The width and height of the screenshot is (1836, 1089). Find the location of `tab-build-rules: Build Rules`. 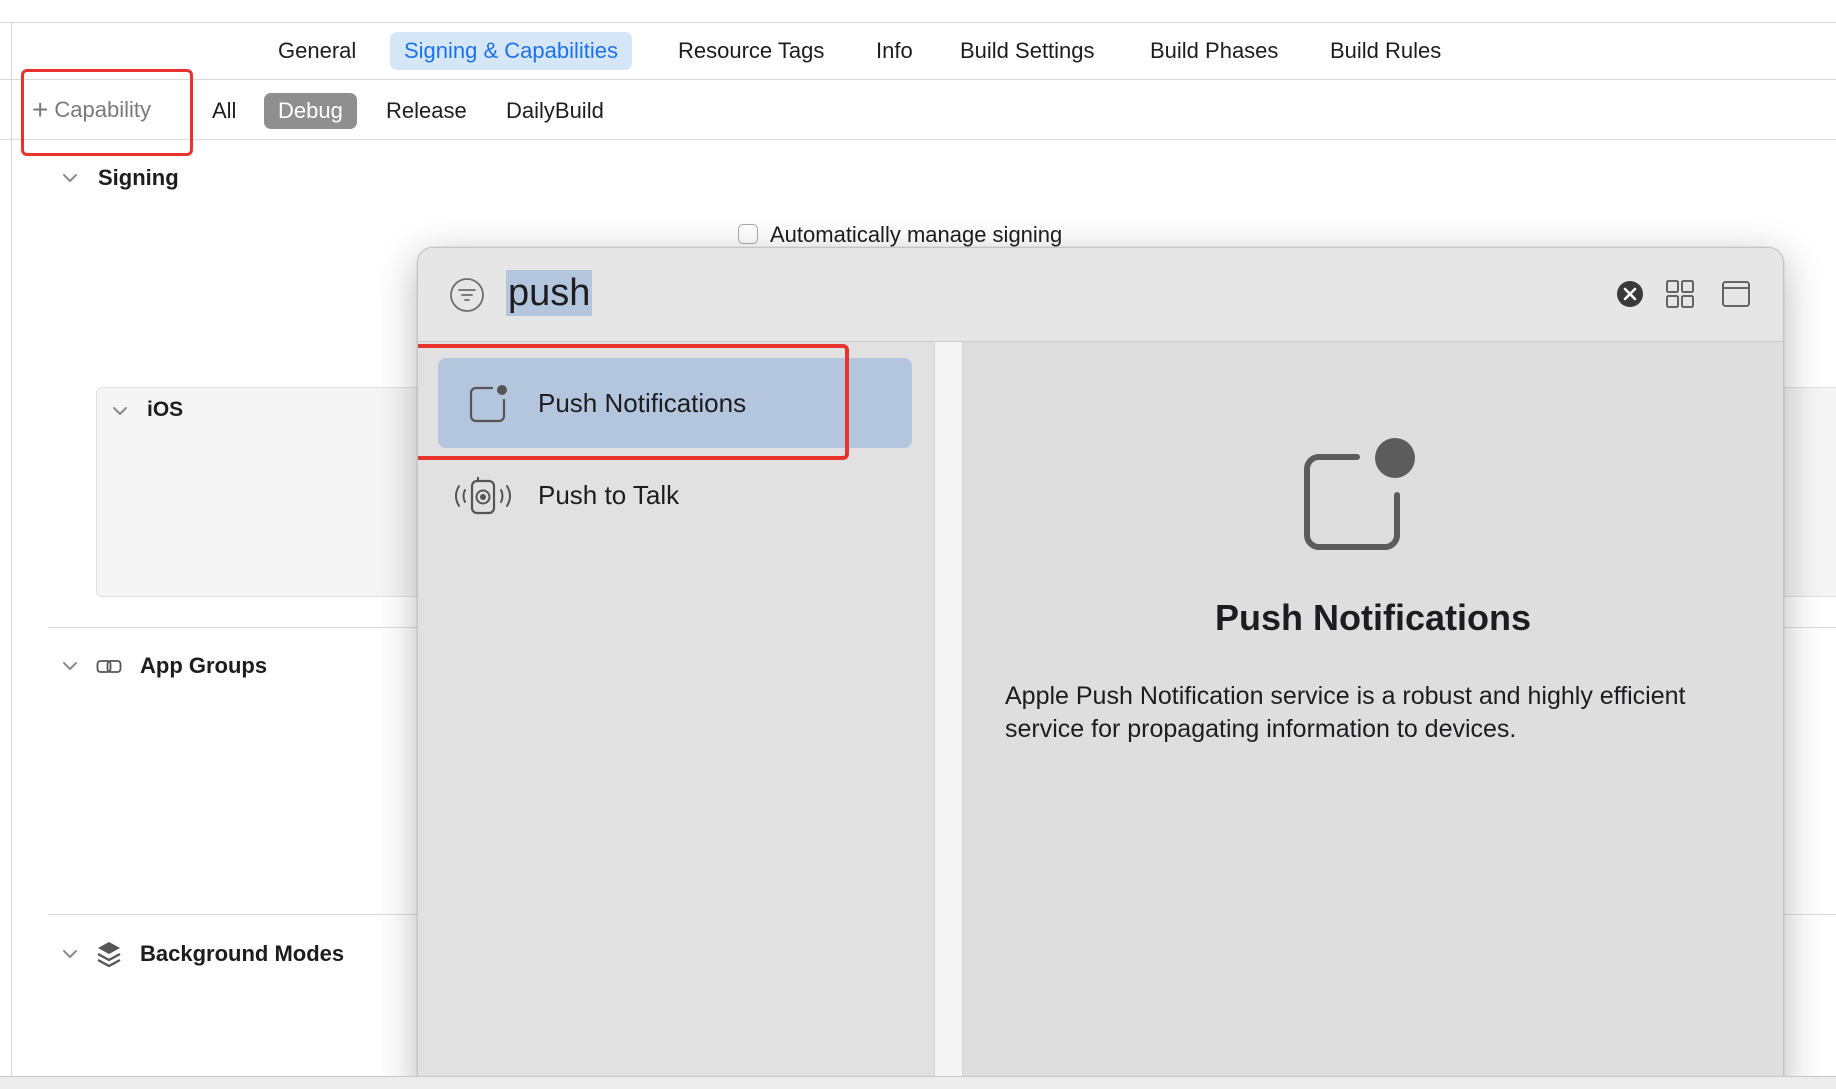

tab-build-rules: Build Rules is located at coordinates (1385, 51).